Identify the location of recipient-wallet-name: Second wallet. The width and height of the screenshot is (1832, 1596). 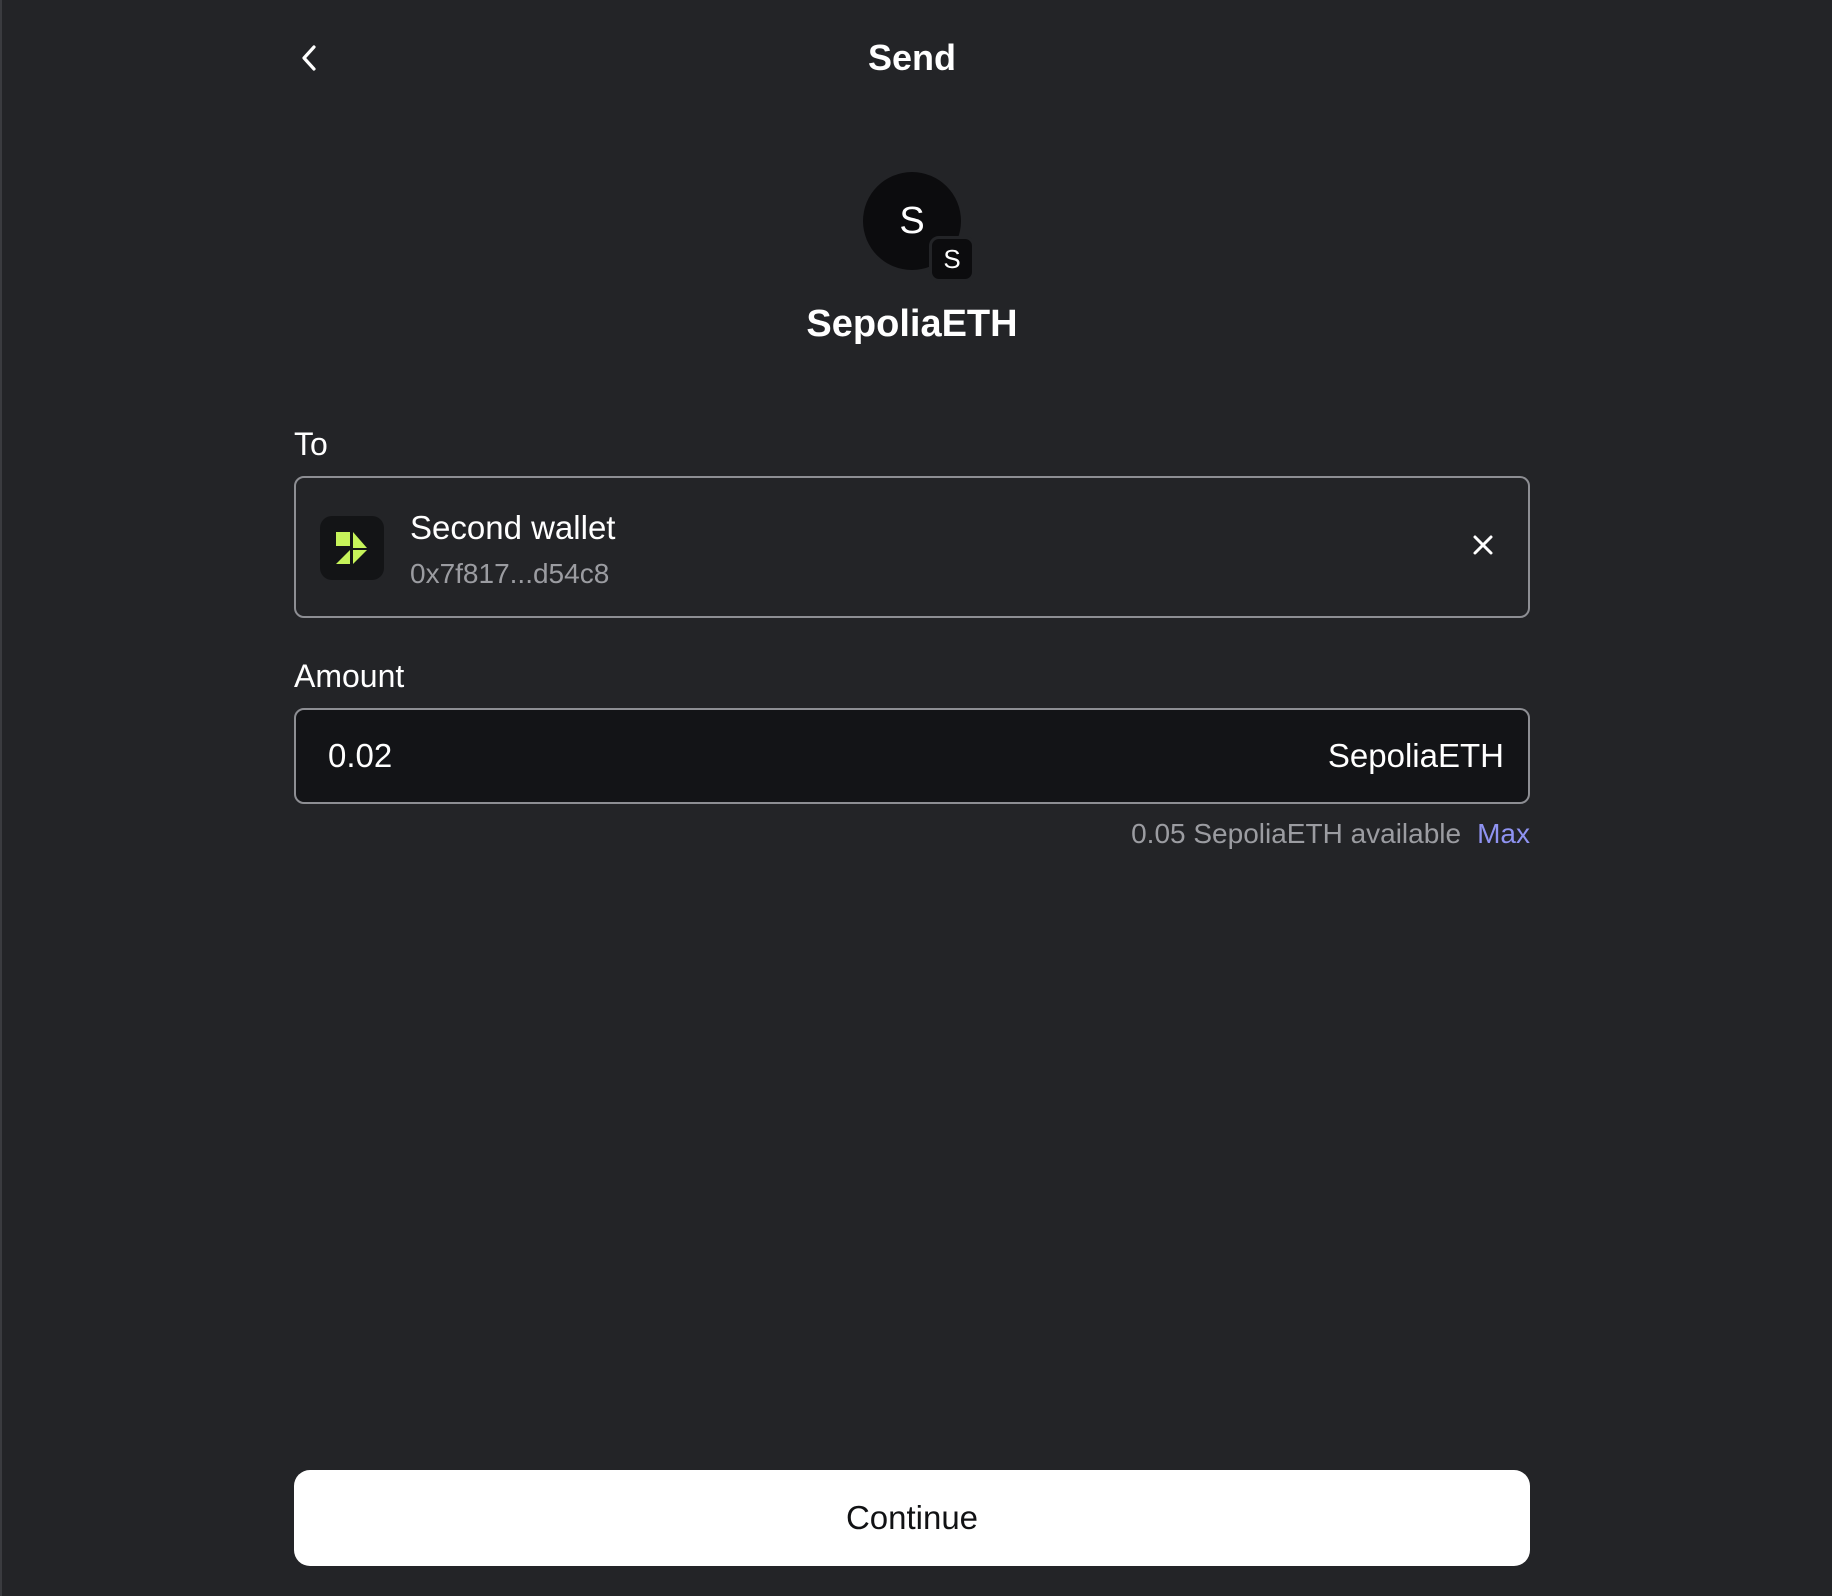
(513, 527).